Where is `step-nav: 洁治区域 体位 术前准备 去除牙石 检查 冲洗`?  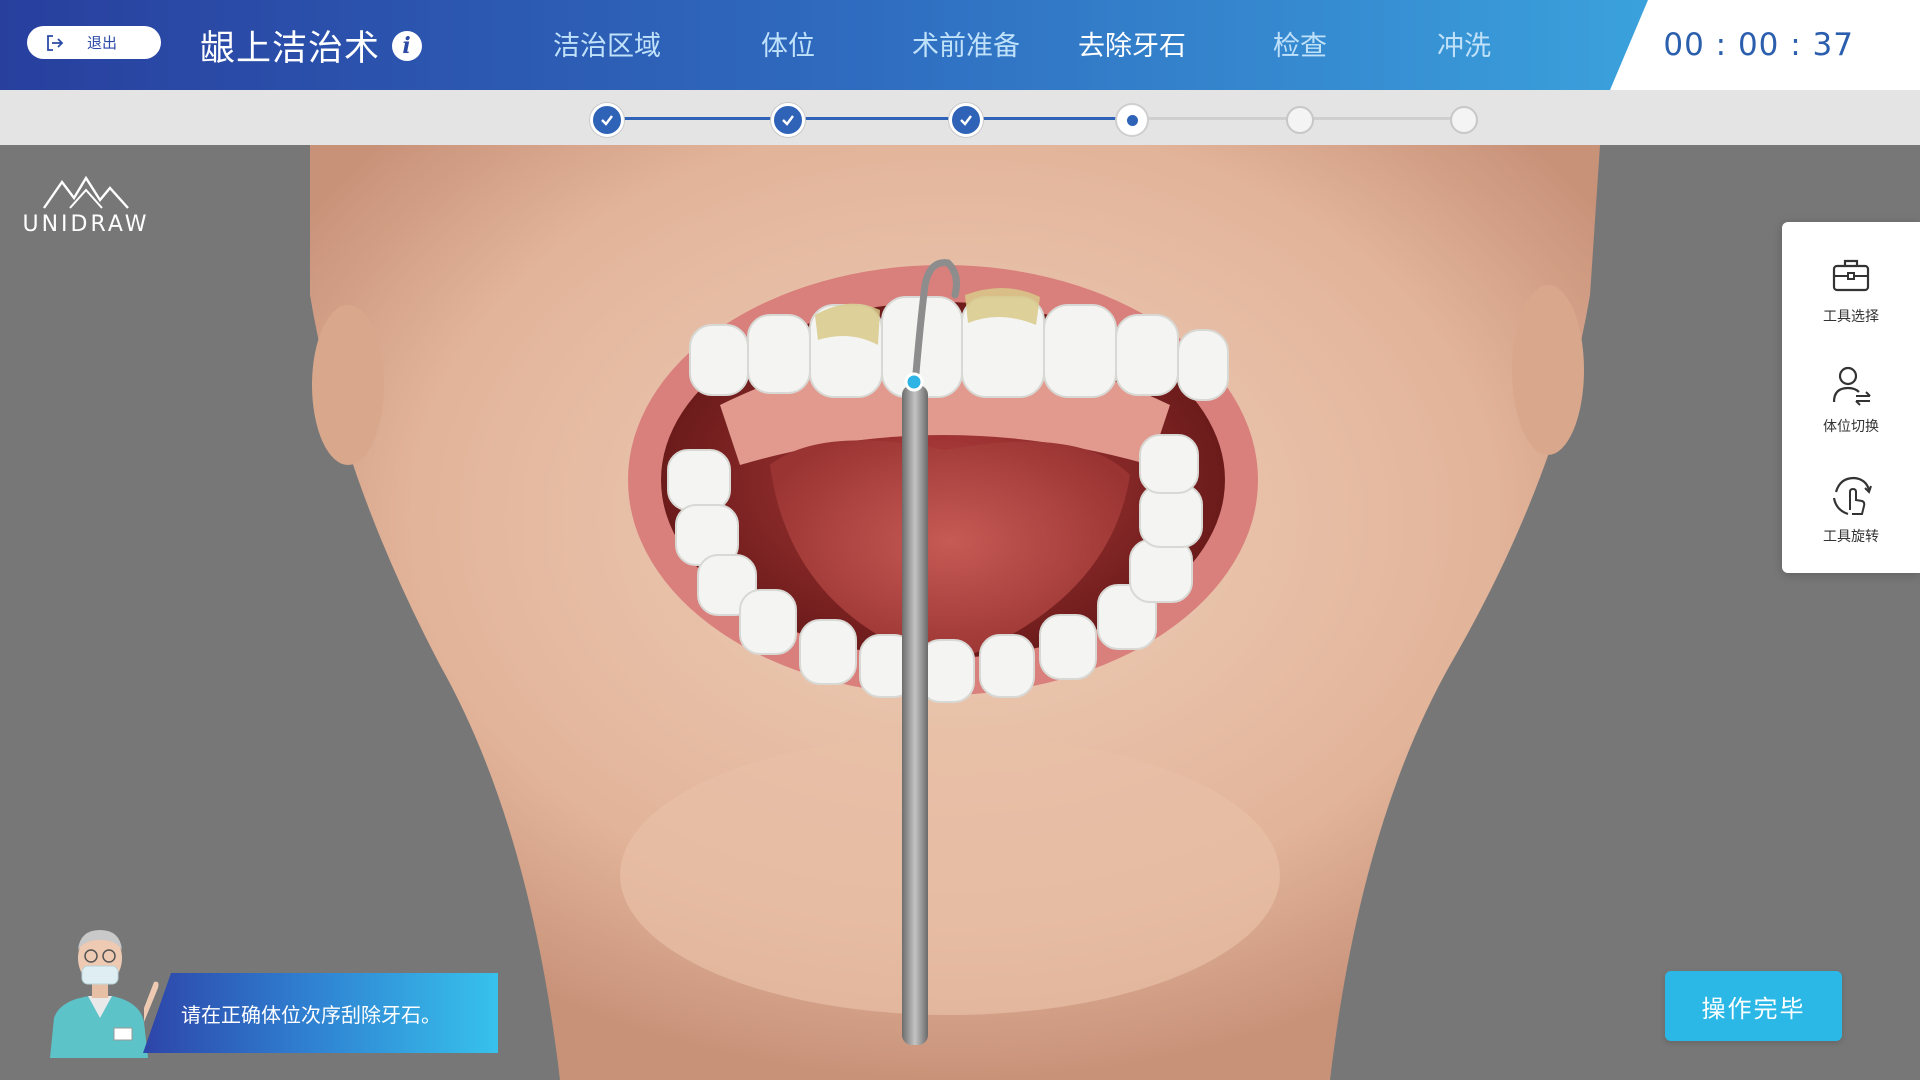 step-nav: 洁治区域 体位 术前准备 去除牙石 检查 冲洗 is located at coordinates (800, 44).